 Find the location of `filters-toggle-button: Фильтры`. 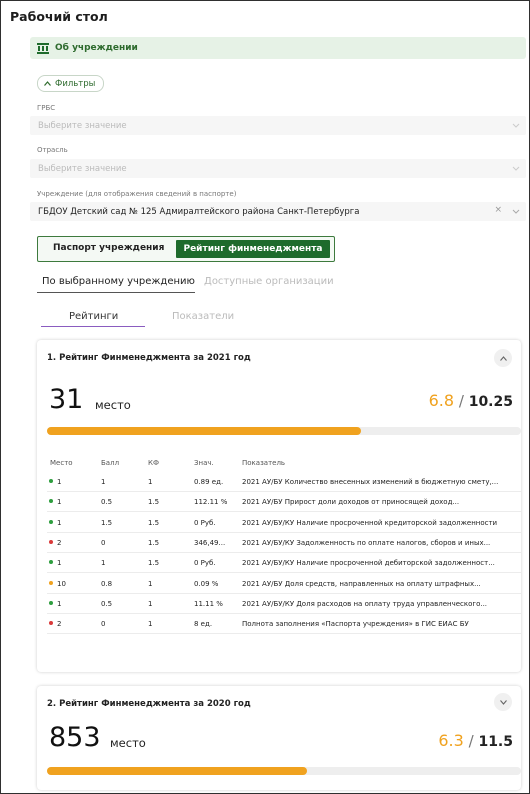

filters-toggle-button: Фильтры is located at coordinates (71, 83).